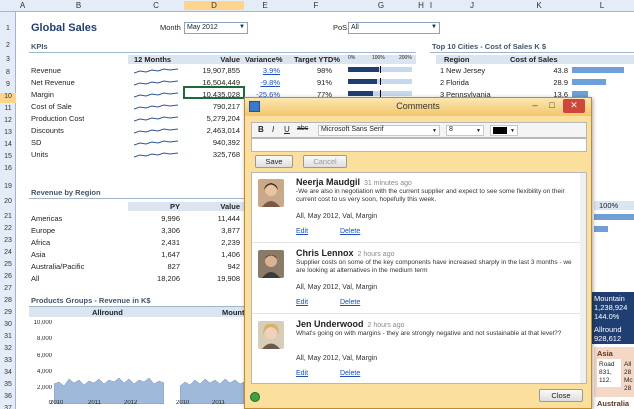 The height and width of the screenshot is (409, 634). What do you see at coordinates (8, 146) in the screenshot?
I see `row-14: 14` at bounding box center [8, 146].